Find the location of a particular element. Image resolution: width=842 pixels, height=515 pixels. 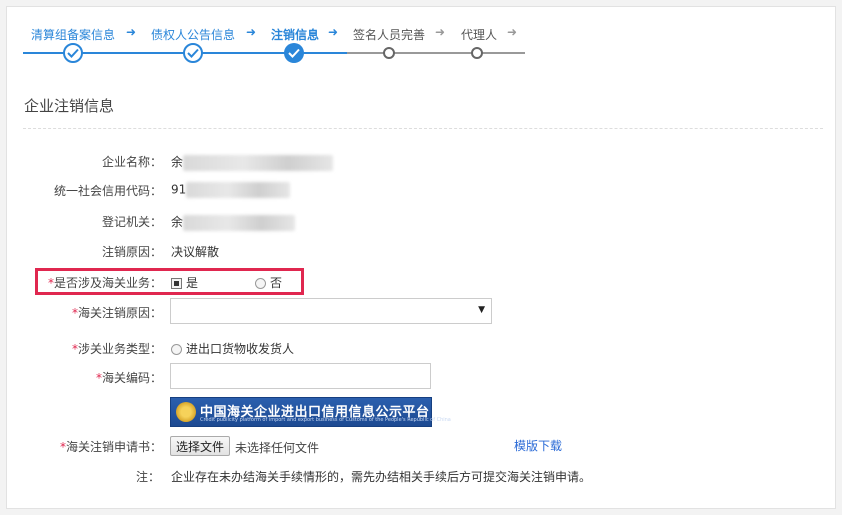

registration-authority-label: 登记机关： is located at coordinates (131, 222).